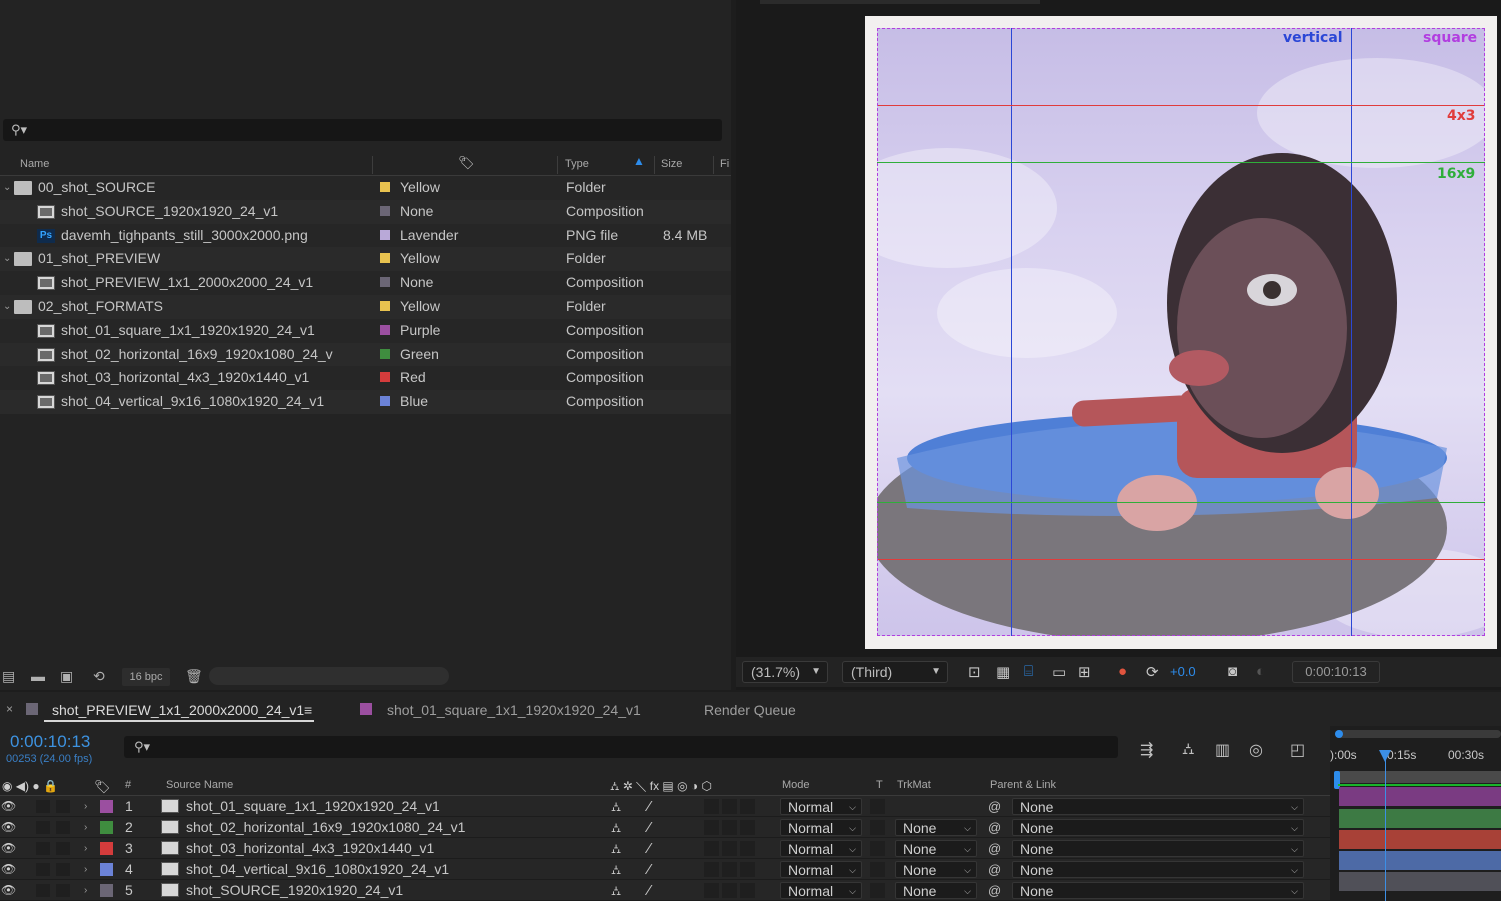 This screenshot has height=901, width=1501. I want to click on graph-editor-icon: ◰, so click(1297, 750).